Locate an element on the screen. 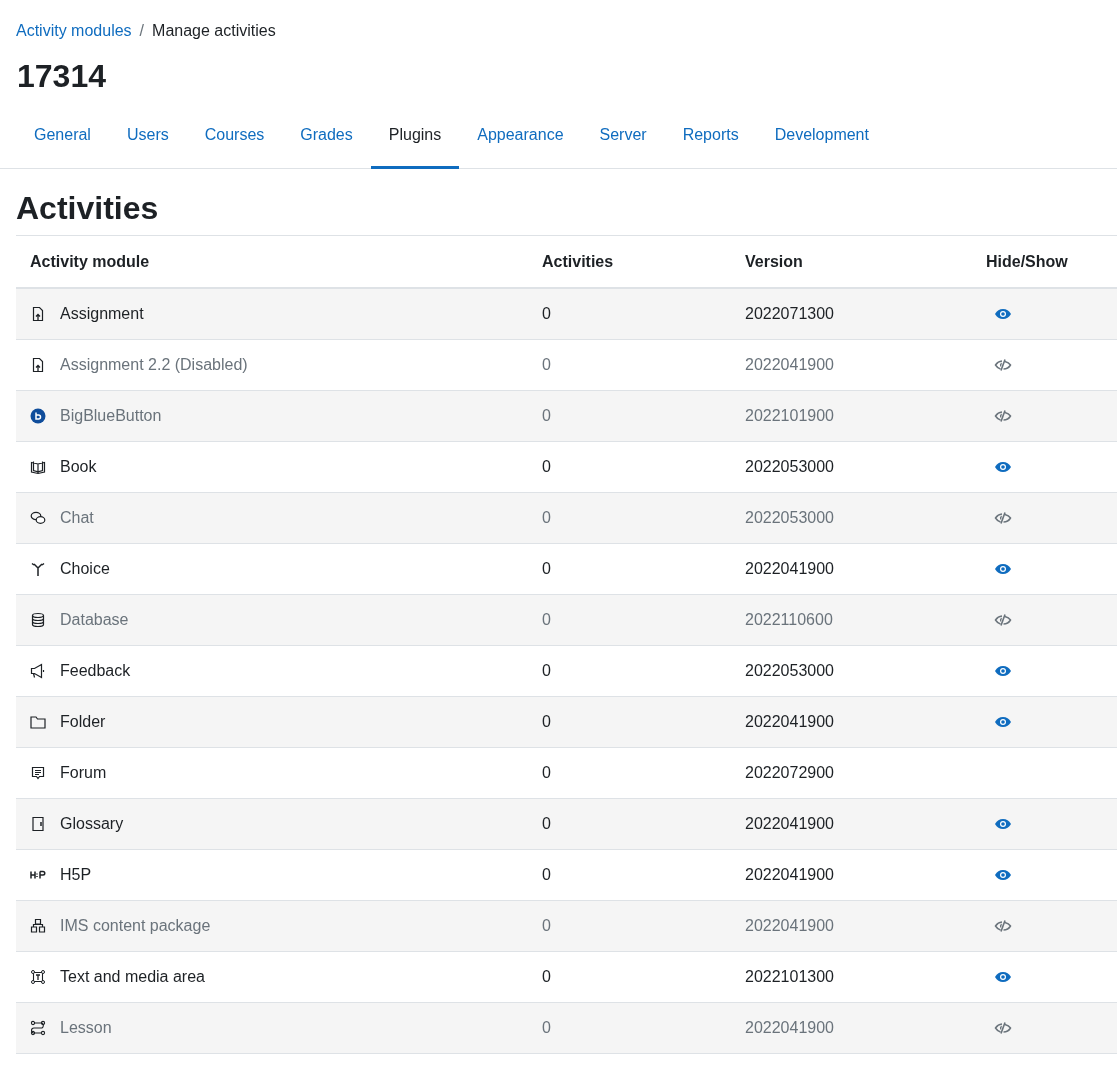 This screenshot has width=1117, height=1082. module-name: Text and media area is located at coordinates (132, 977).